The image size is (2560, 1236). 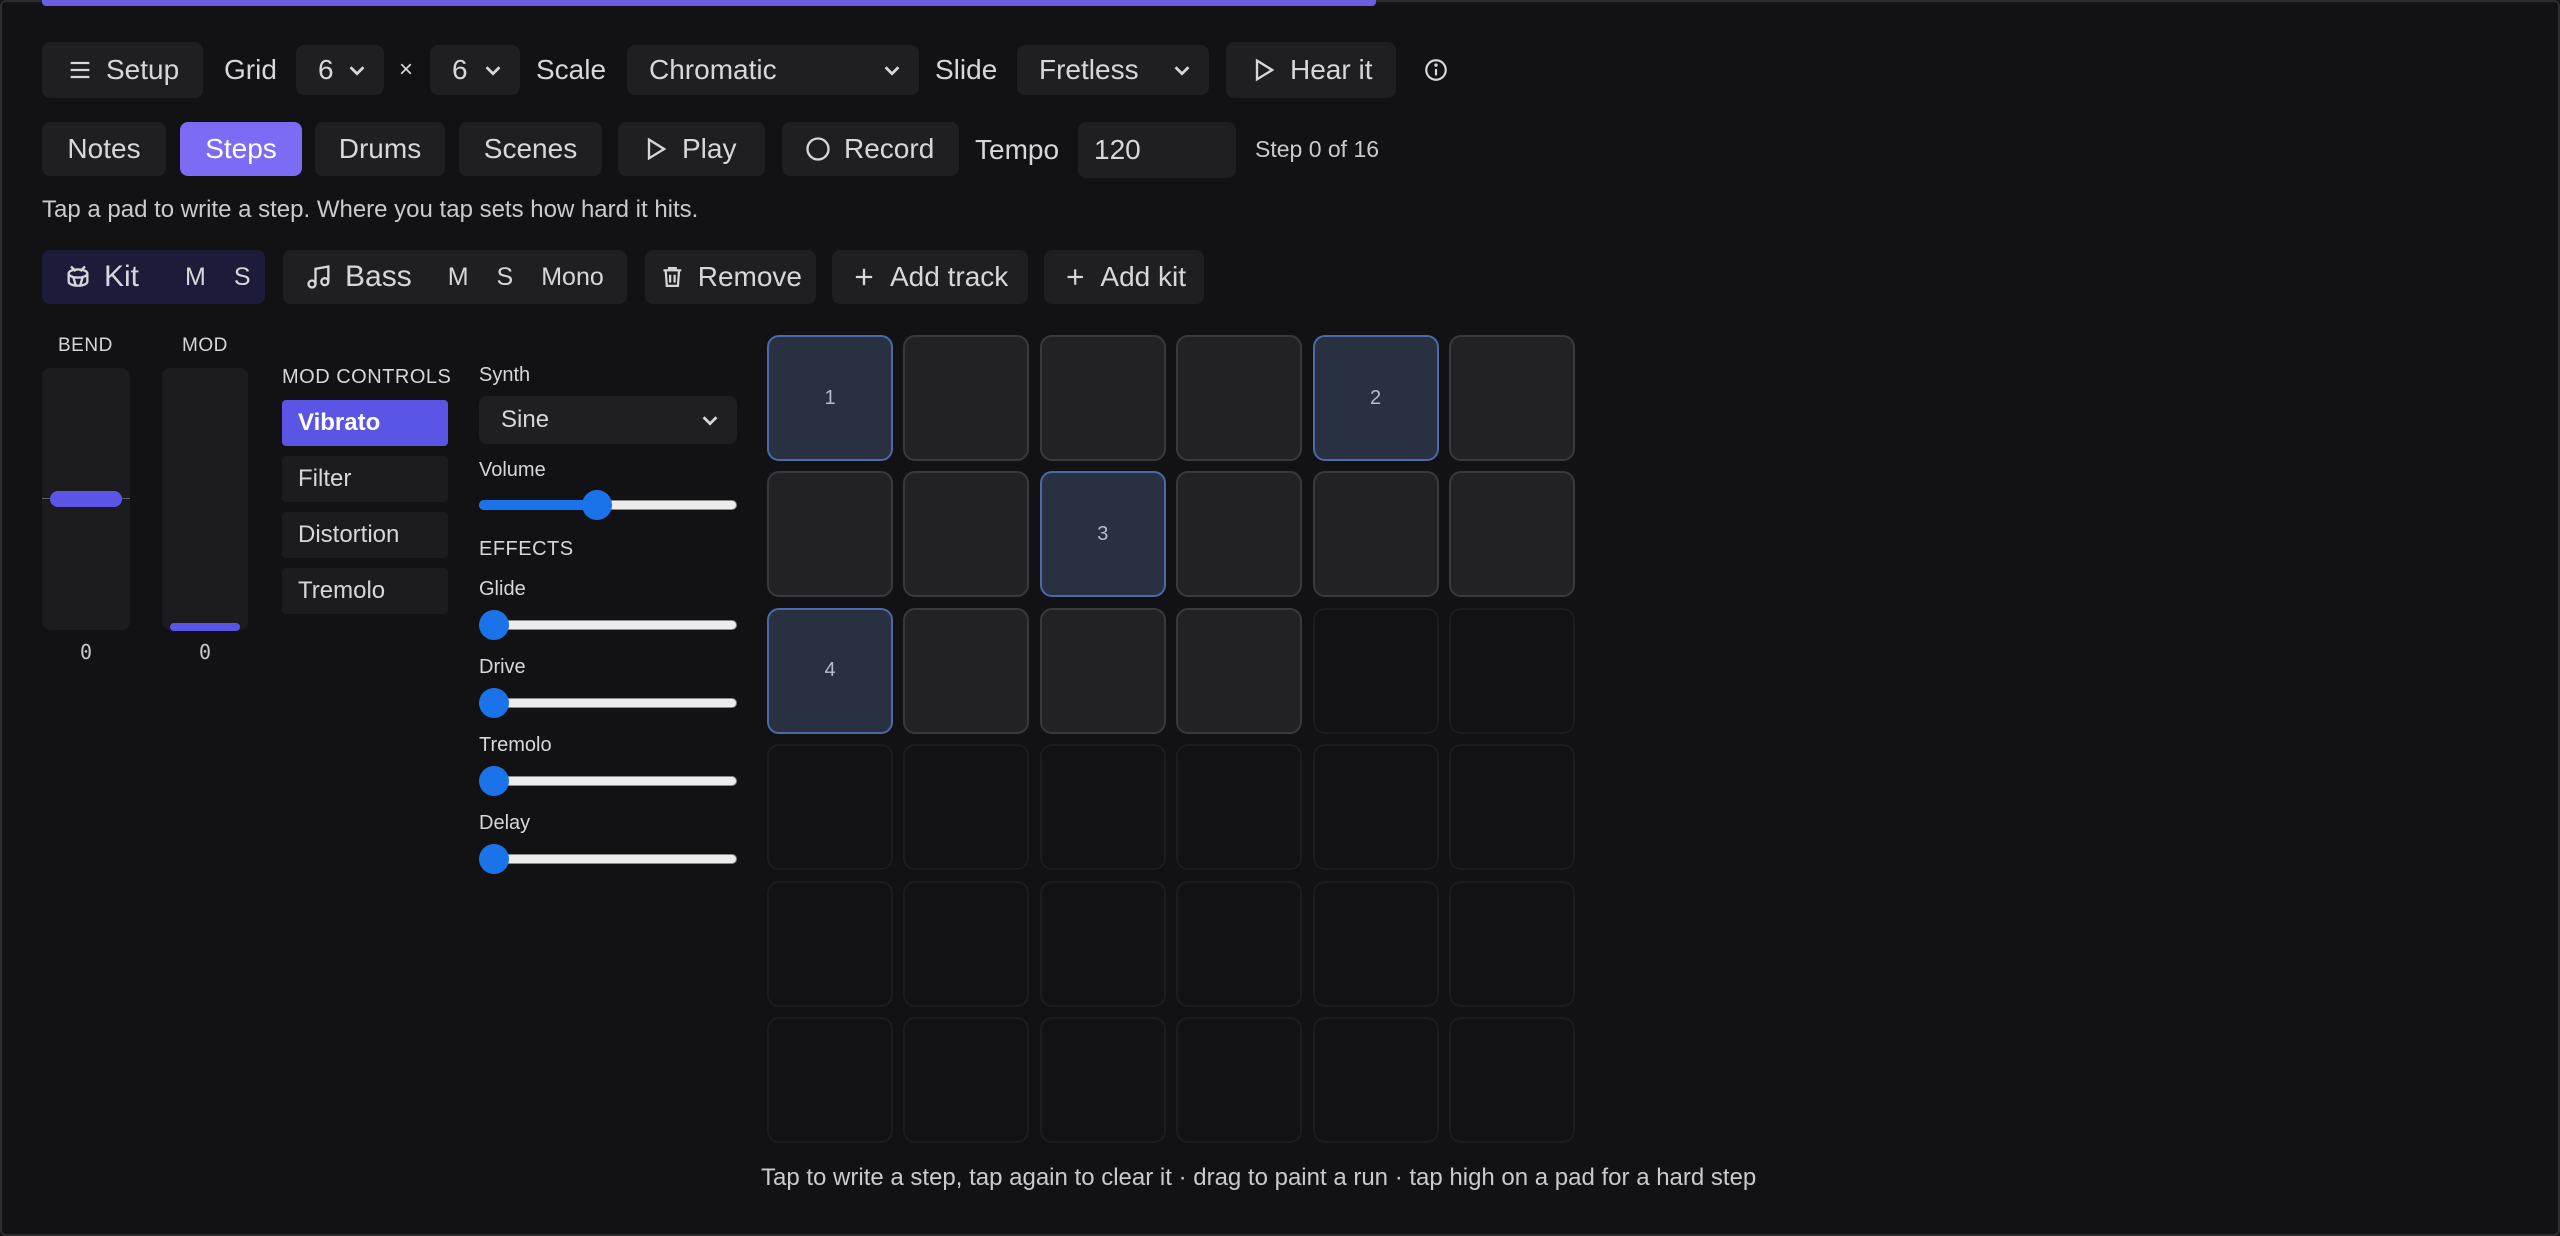 What do you see at coordinates (458, 277) in the screenshot?
I see `track-bass-mute: M` at bounding box center [458, 277].